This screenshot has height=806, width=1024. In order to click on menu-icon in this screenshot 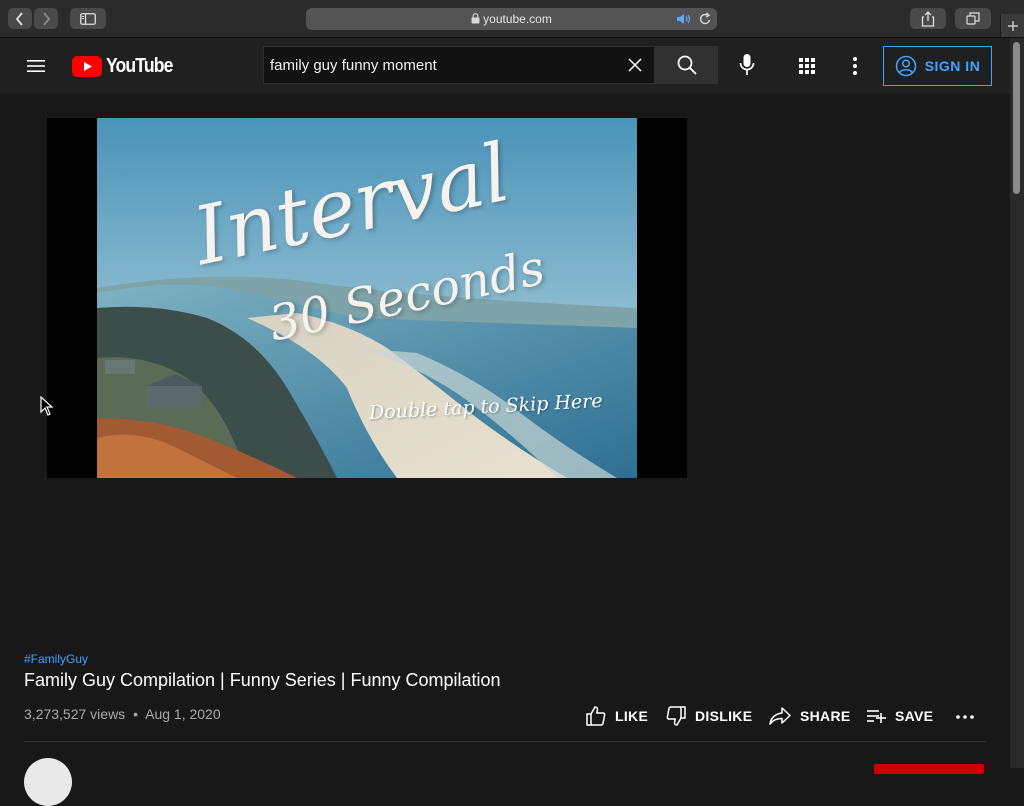, I will do `click(36, 66)`.